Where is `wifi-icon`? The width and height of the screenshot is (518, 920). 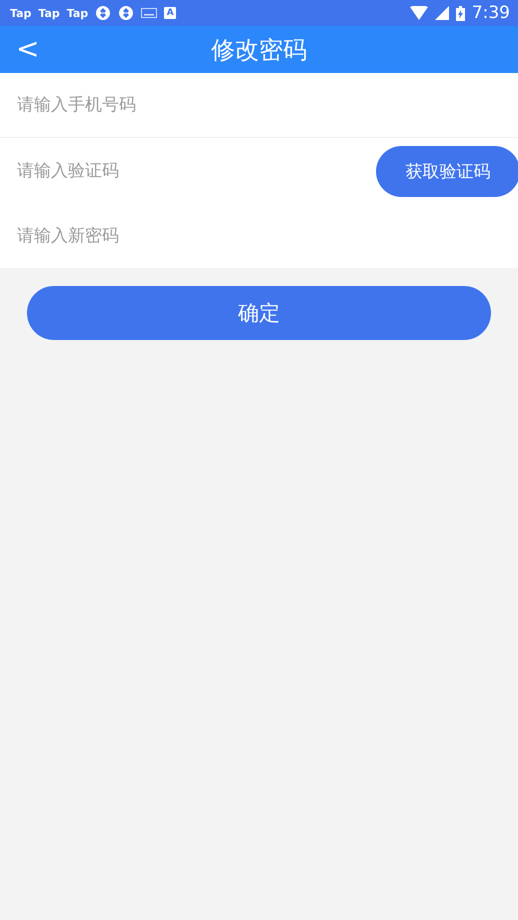
wifi-icon is located at coordinates (419, 13).